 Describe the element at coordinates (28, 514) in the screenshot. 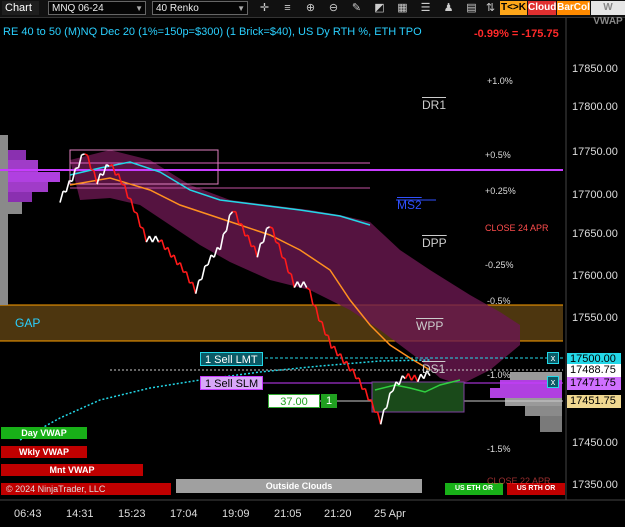

I see `x-tick: 06:43` at that location.